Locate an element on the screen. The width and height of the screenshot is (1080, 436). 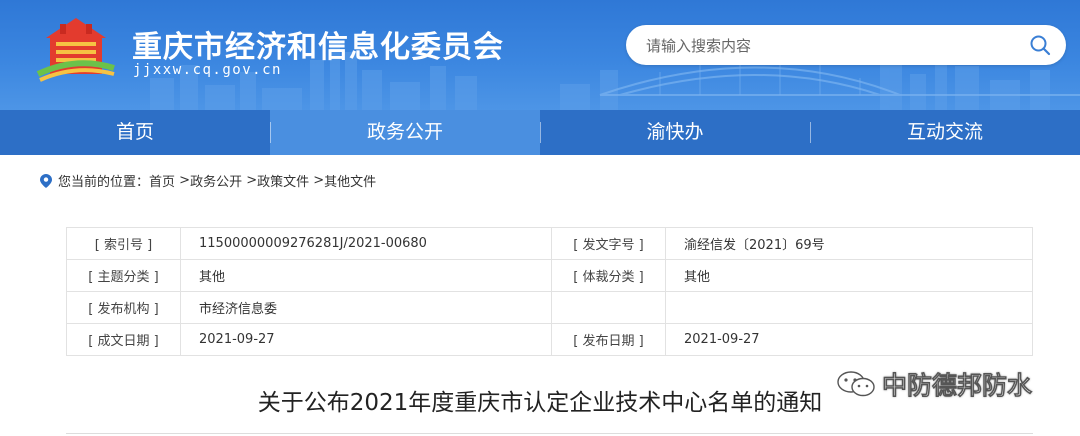
watermark-text: 中防德邦防水 is located at coordinates (957, 386).